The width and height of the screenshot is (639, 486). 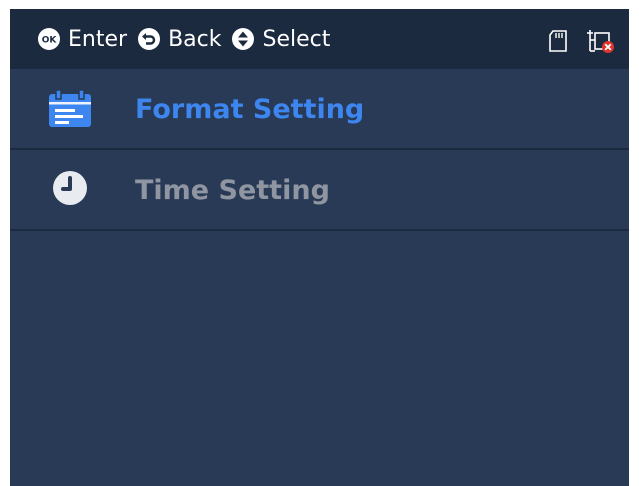 What do you see at coordinates (296, 39) in the screenshot?
I see `hint-select-label: Select` at bounding box center [296, 39].